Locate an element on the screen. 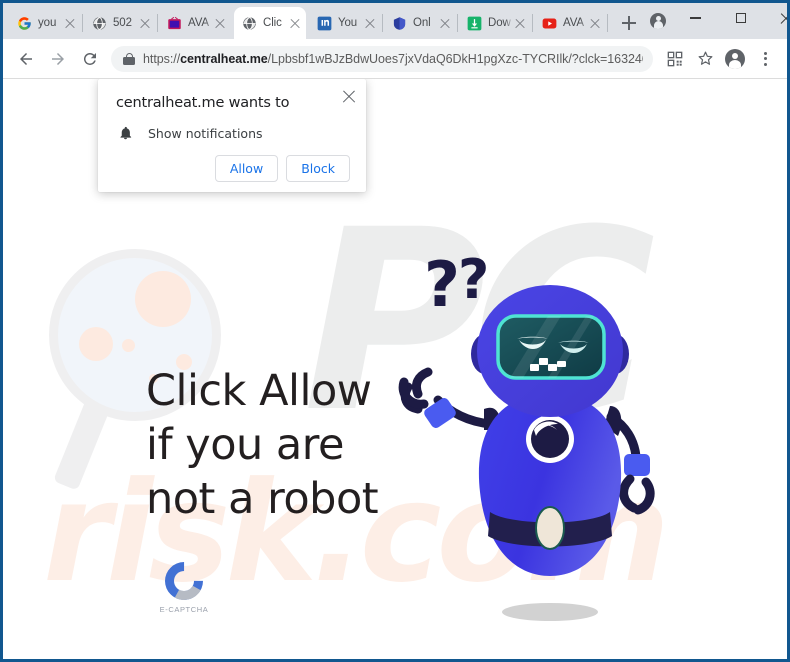 The width and height of the screenshot is (790, 662). tab-title: Clic is located at coordinates (272, 23).